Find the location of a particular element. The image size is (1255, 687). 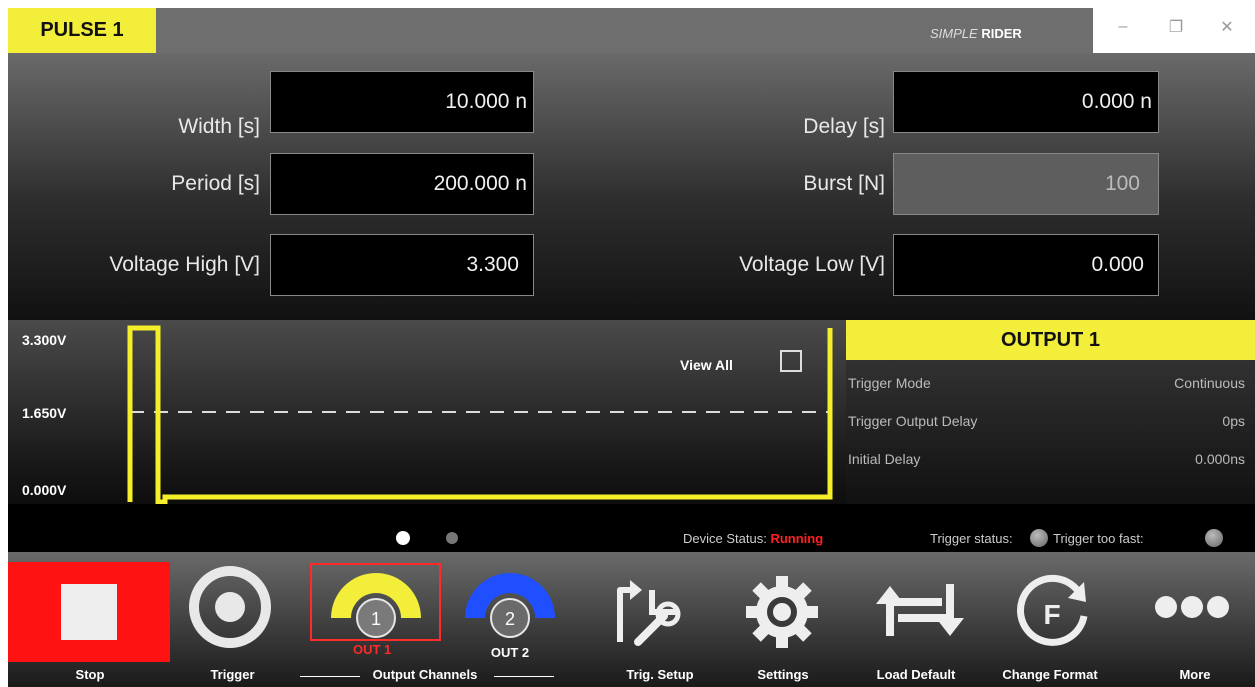

close-button: ✕ is located at coordinates (1227, 27).